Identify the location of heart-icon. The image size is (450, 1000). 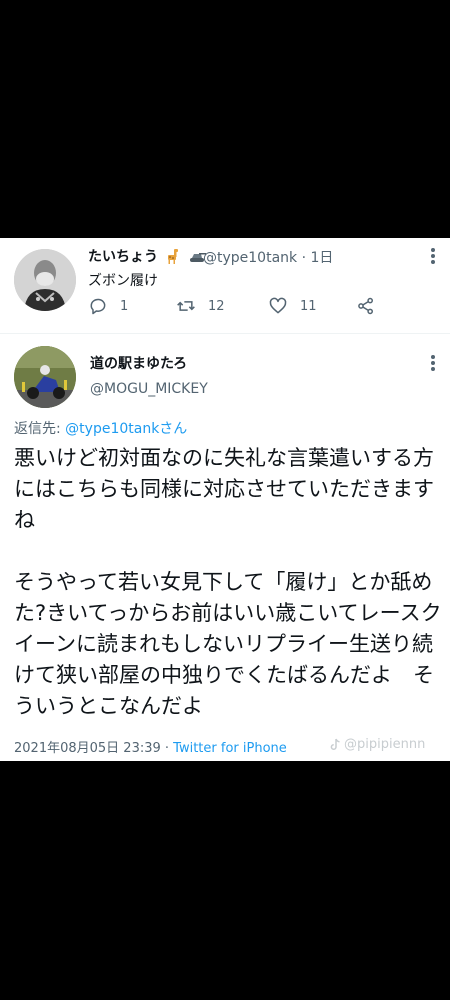
(278, 305).